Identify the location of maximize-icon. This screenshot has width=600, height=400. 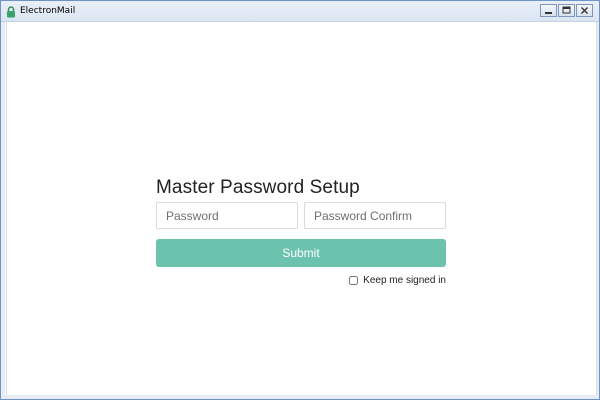
(566, 10).